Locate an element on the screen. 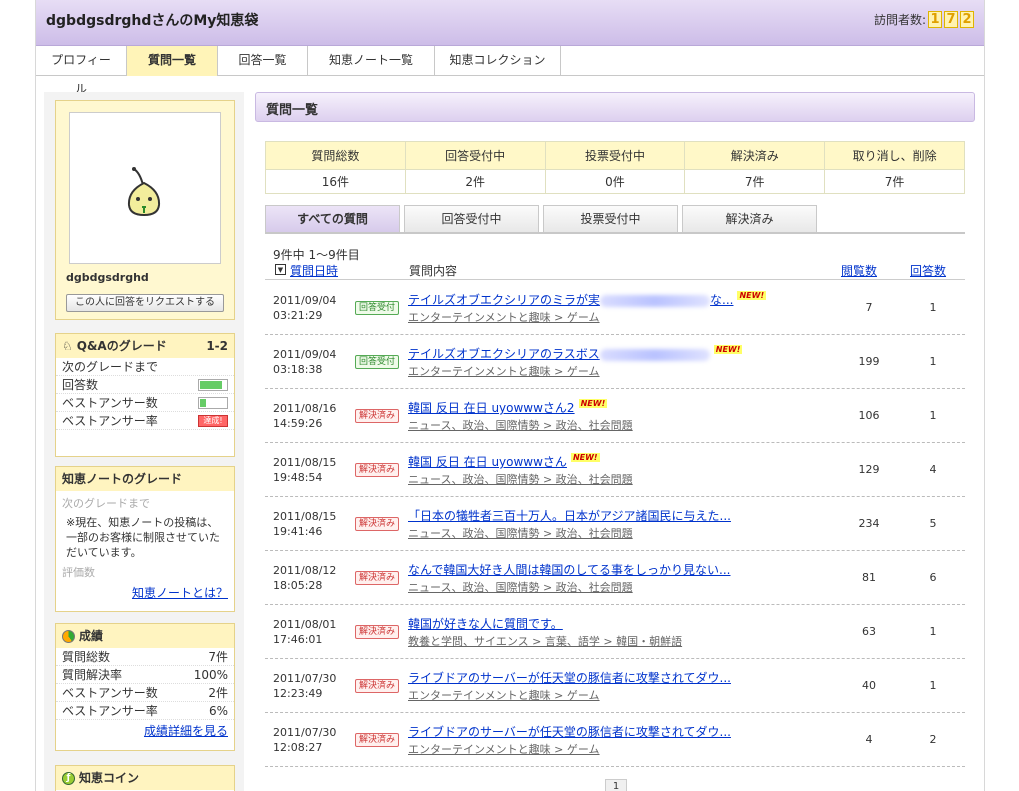  stat-value: 2件 is located at coordinates (475, 181).